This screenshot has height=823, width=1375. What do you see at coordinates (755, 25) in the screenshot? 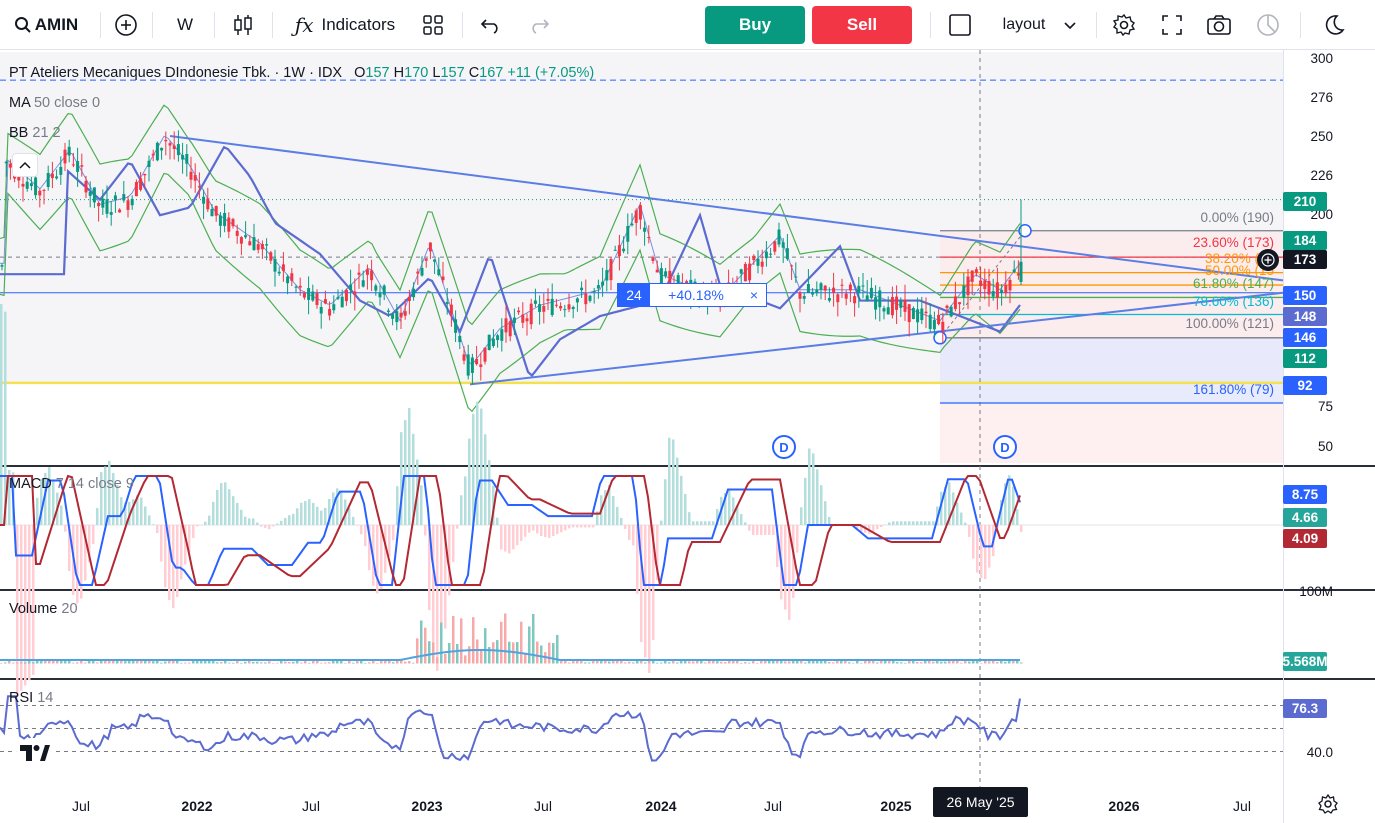
I see `buy-button: Buy` at bounding box center [755, 25].